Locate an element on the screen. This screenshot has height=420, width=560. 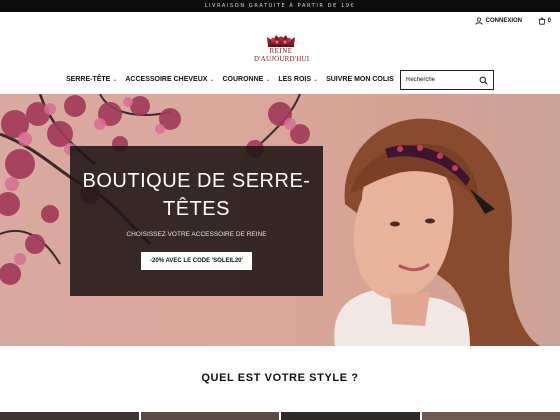
search-box is located at coordinates (447, 80).